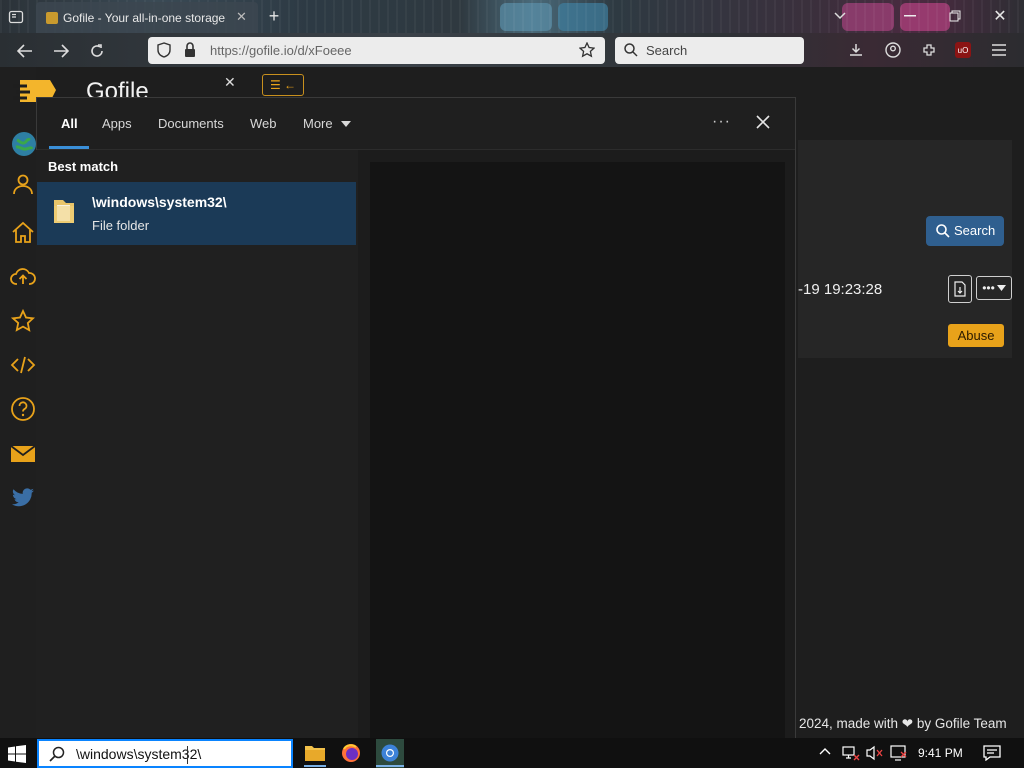 This screenshot has width=1024, height=768. Describe the element at coordinates (999, 50) in the screenshot. I see `menu-icon` at that location.